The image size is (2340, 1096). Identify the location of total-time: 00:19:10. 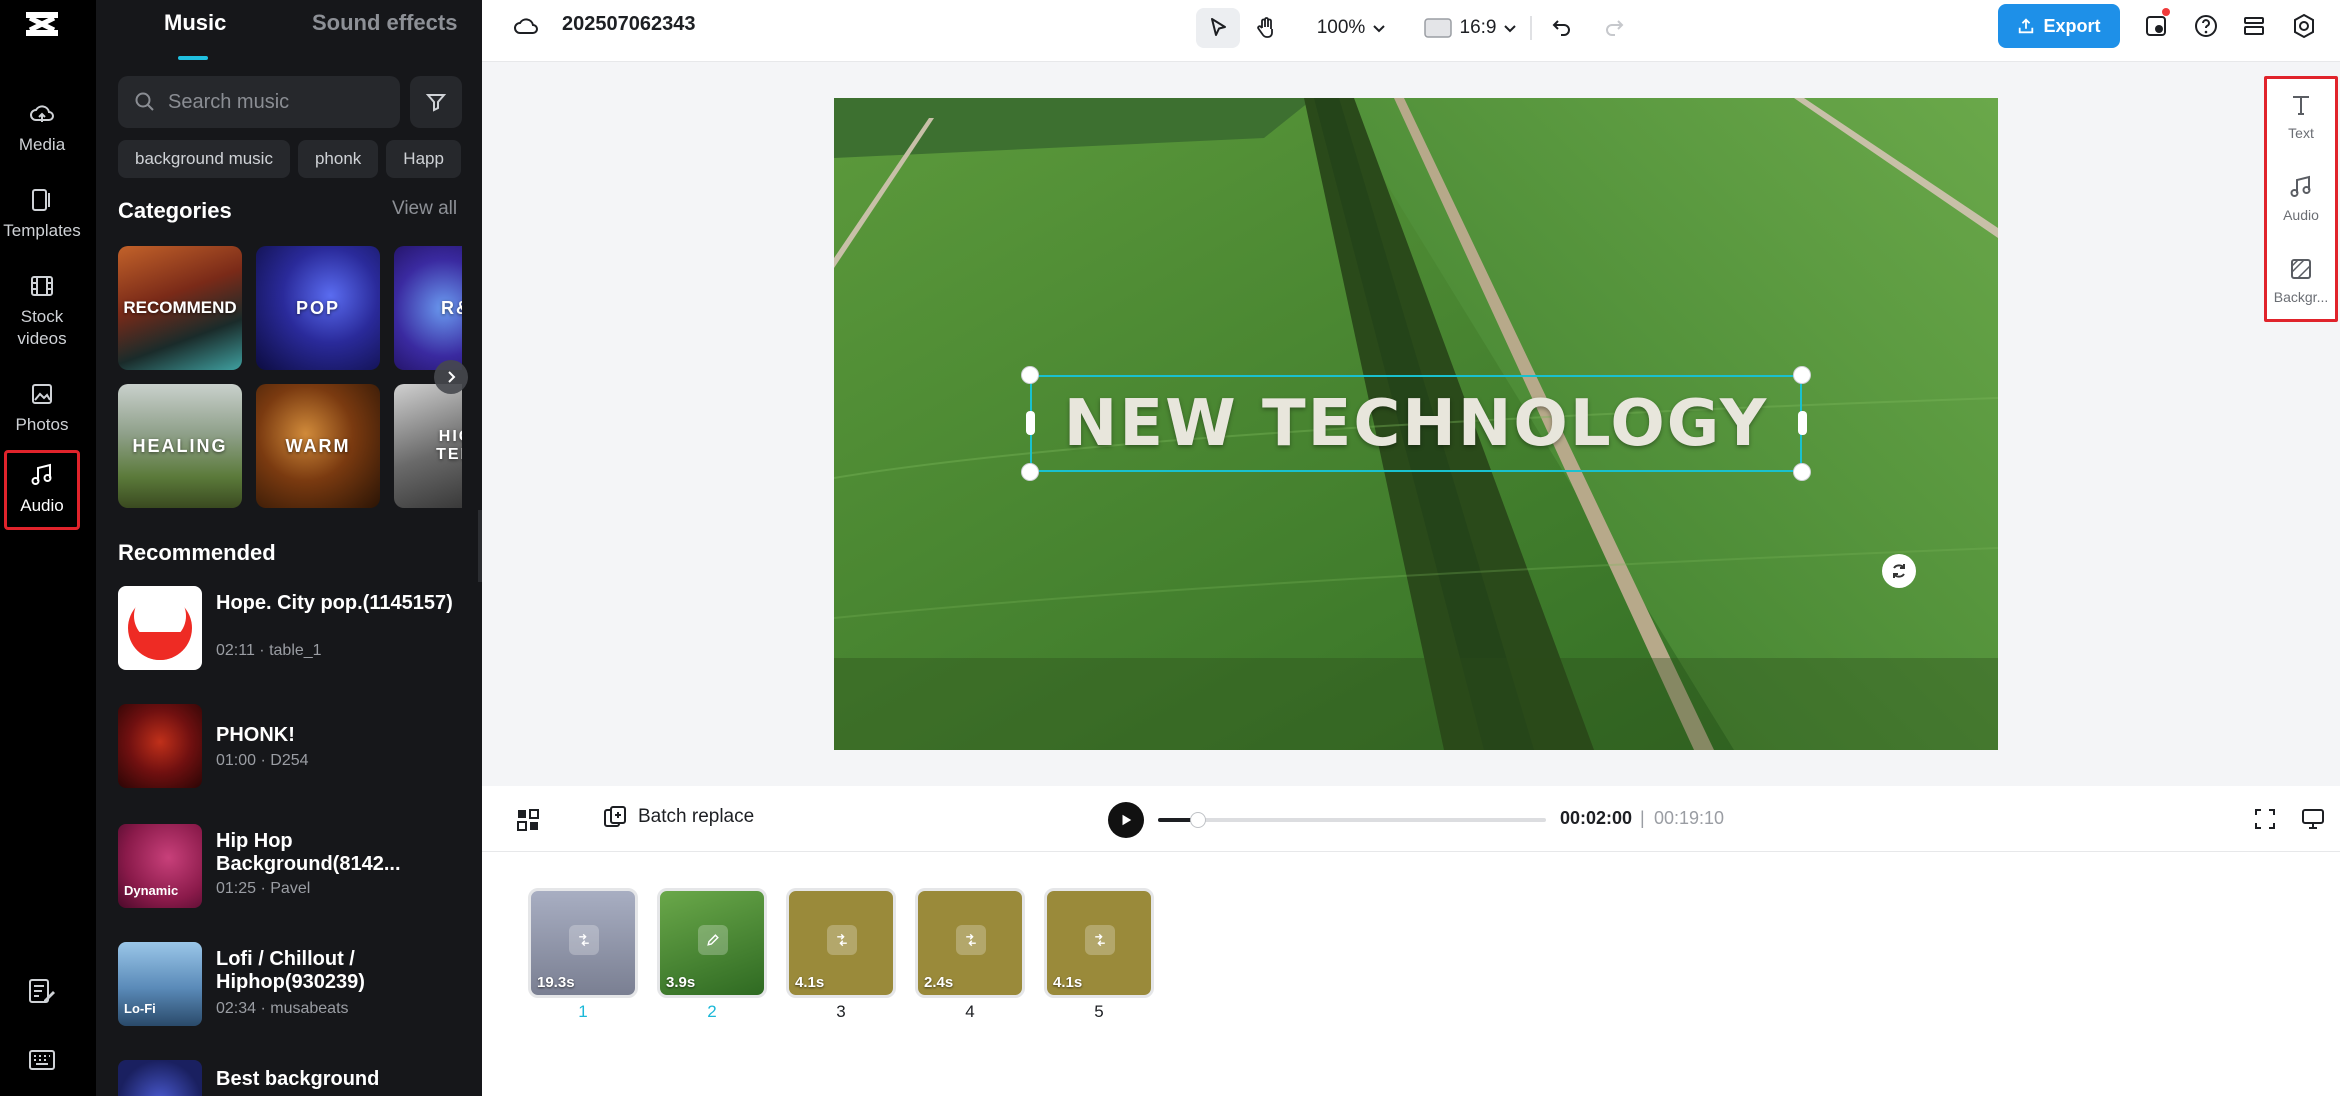
(1689, 818).